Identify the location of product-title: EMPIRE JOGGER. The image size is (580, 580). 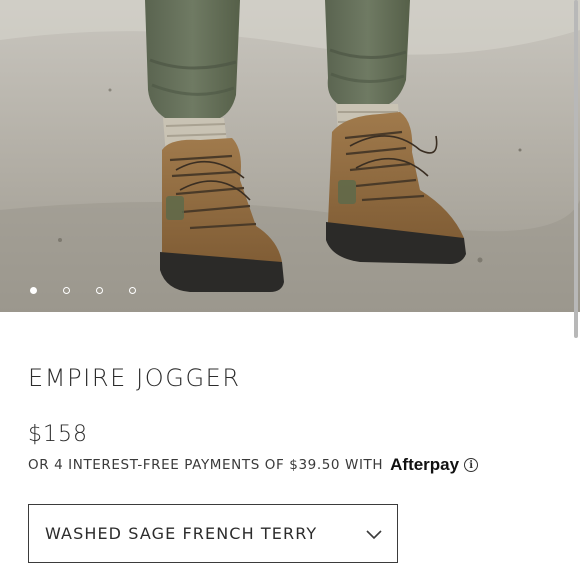
(134, 378).